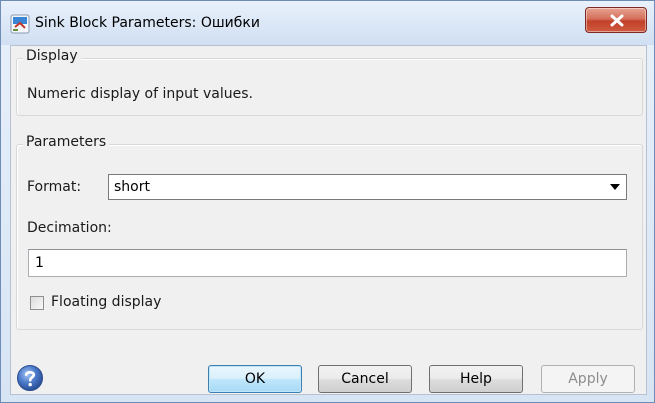 This screenshot has height=403, width=655. What do you see at coordinates (147, 23) in the screenshot?
I see `window-title: Sink Block Parameters: Ошибки` at bounding box center [147, 23].